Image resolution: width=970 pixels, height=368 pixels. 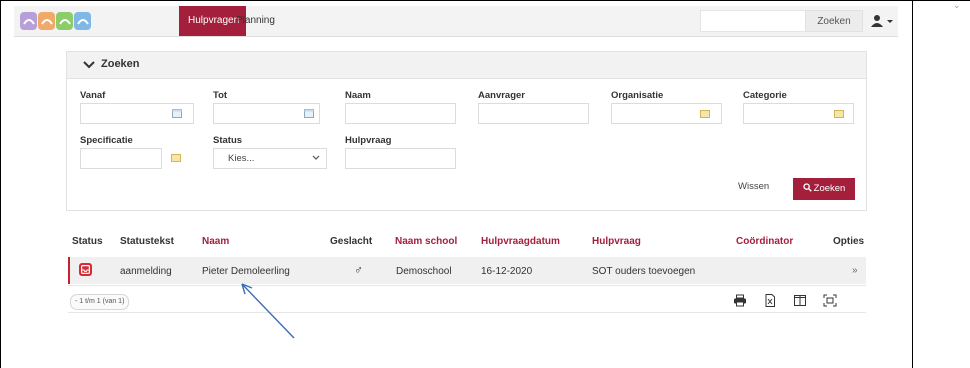 What do you see at coordinates (467, 312) in the screenshot?
I see `table-bottom-divider` at bounding box center [467, 312].